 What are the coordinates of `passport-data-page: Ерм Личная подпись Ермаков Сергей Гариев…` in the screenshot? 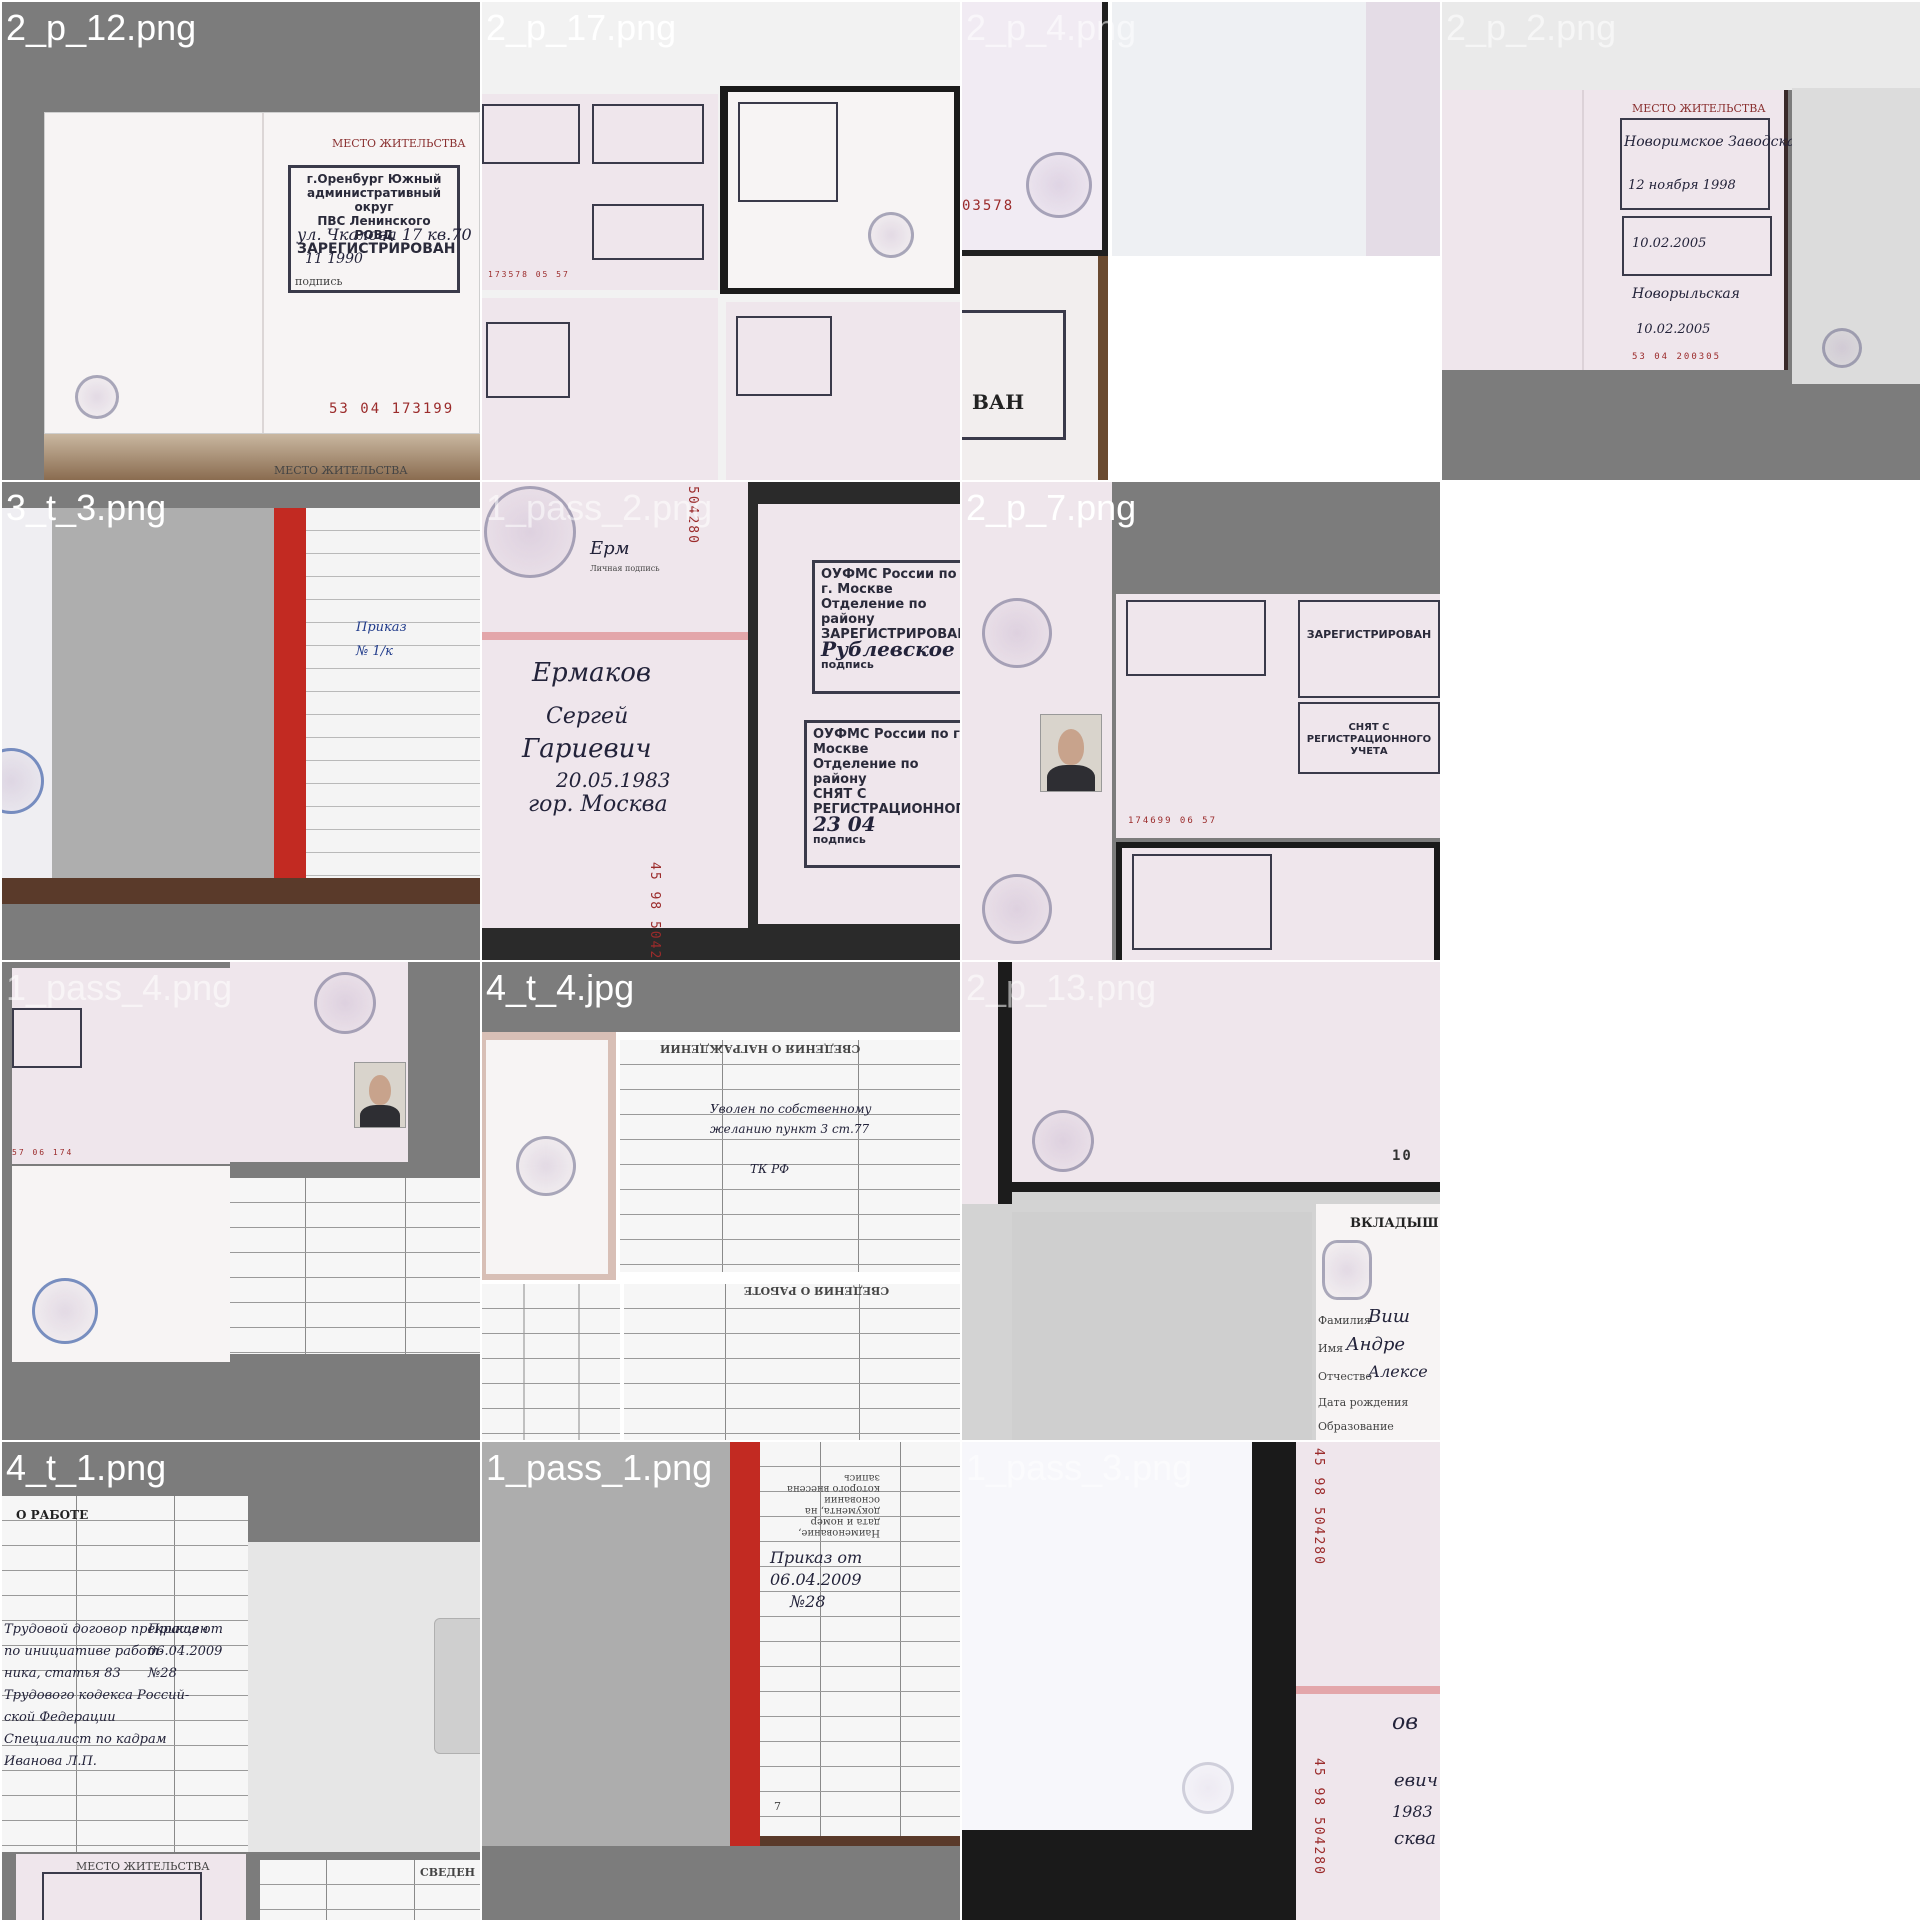 It's located at (615, 721).